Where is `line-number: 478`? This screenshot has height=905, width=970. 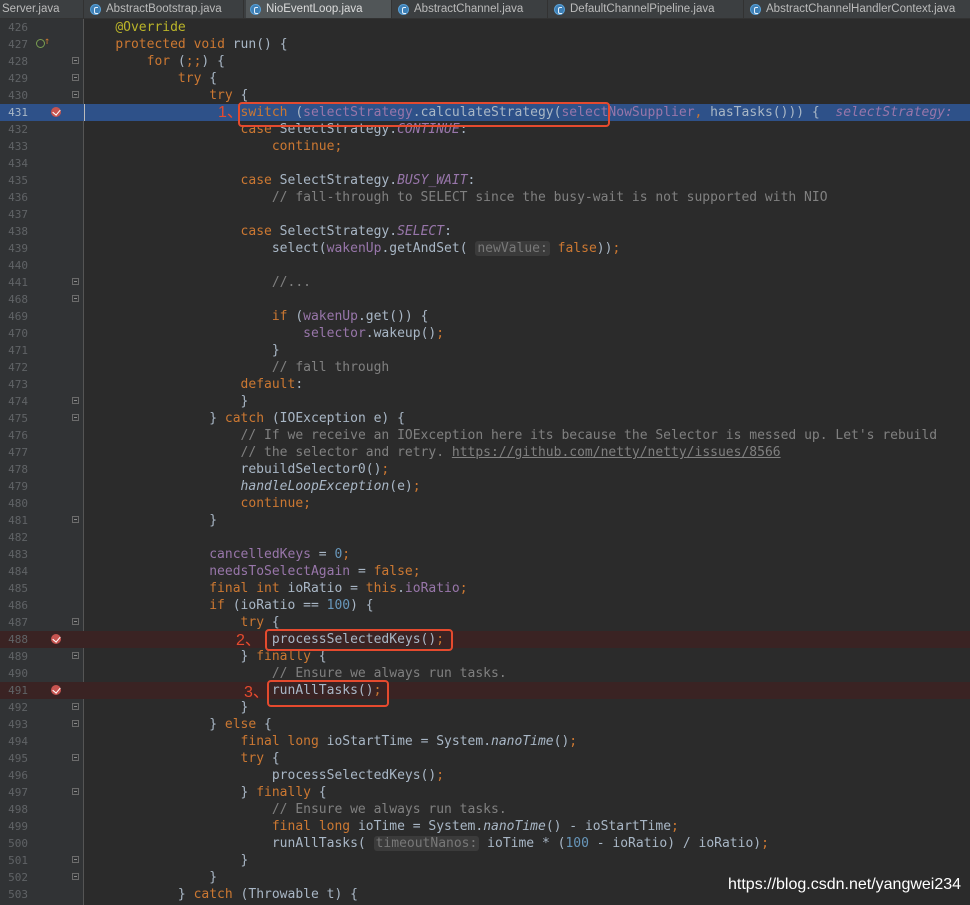 line-number: 478 is located at coordinates (18, 469).